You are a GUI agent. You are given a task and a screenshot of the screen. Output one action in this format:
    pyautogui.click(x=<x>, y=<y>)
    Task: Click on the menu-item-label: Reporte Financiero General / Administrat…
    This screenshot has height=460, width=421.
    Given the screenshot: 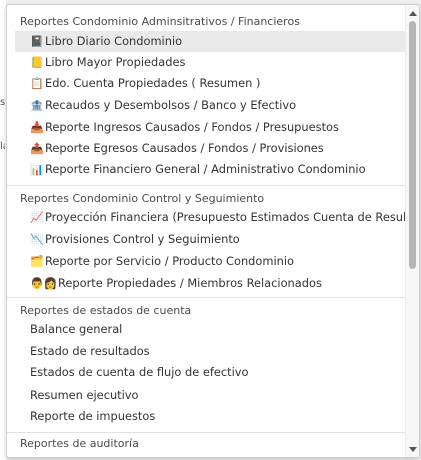 What is the action you would take?
    pyautogui.click(x=205, y=169)
    